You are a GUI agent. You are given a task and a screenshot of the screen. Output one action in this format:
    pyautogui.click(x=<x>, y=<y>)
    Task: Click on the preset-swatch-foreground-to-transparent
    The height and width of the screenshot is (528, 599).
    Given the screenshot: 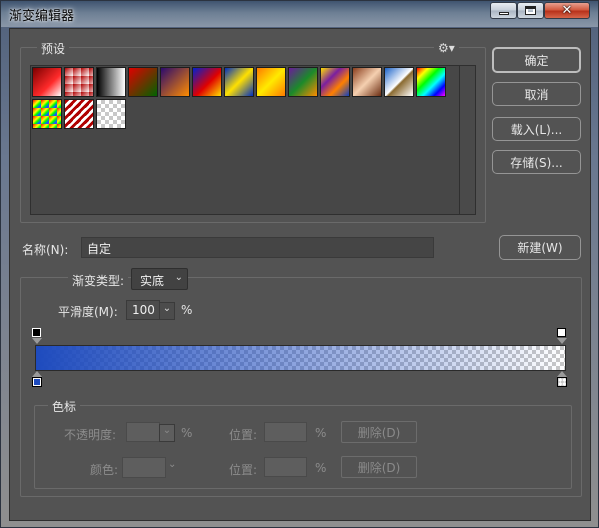 What is the action you would take?
    pyautogui.click(x=79, y=82)
    